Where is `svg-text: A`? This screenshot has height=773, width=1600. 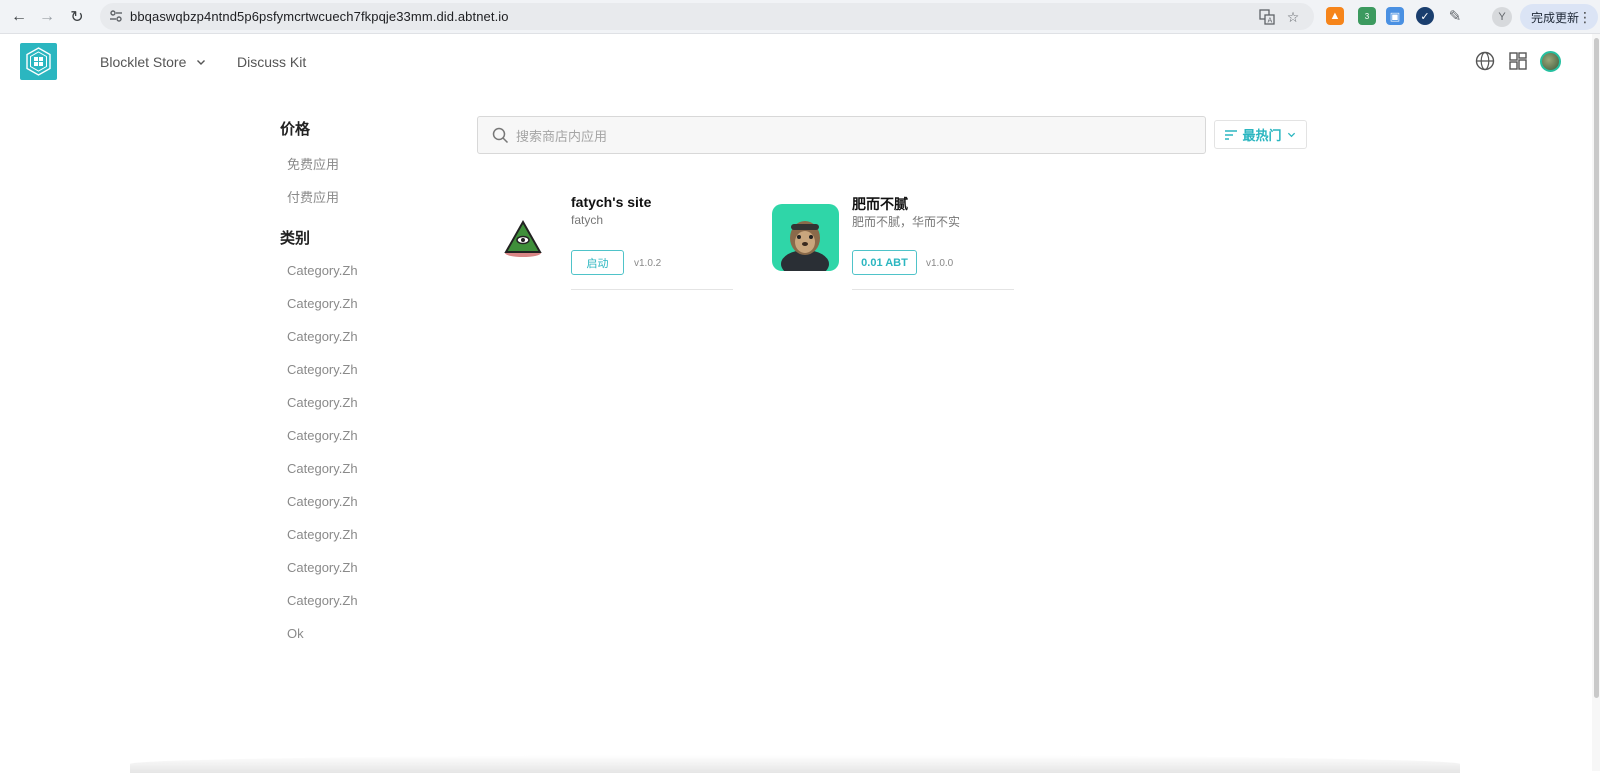
svg-text: A is located at coordinates (1270, 21).